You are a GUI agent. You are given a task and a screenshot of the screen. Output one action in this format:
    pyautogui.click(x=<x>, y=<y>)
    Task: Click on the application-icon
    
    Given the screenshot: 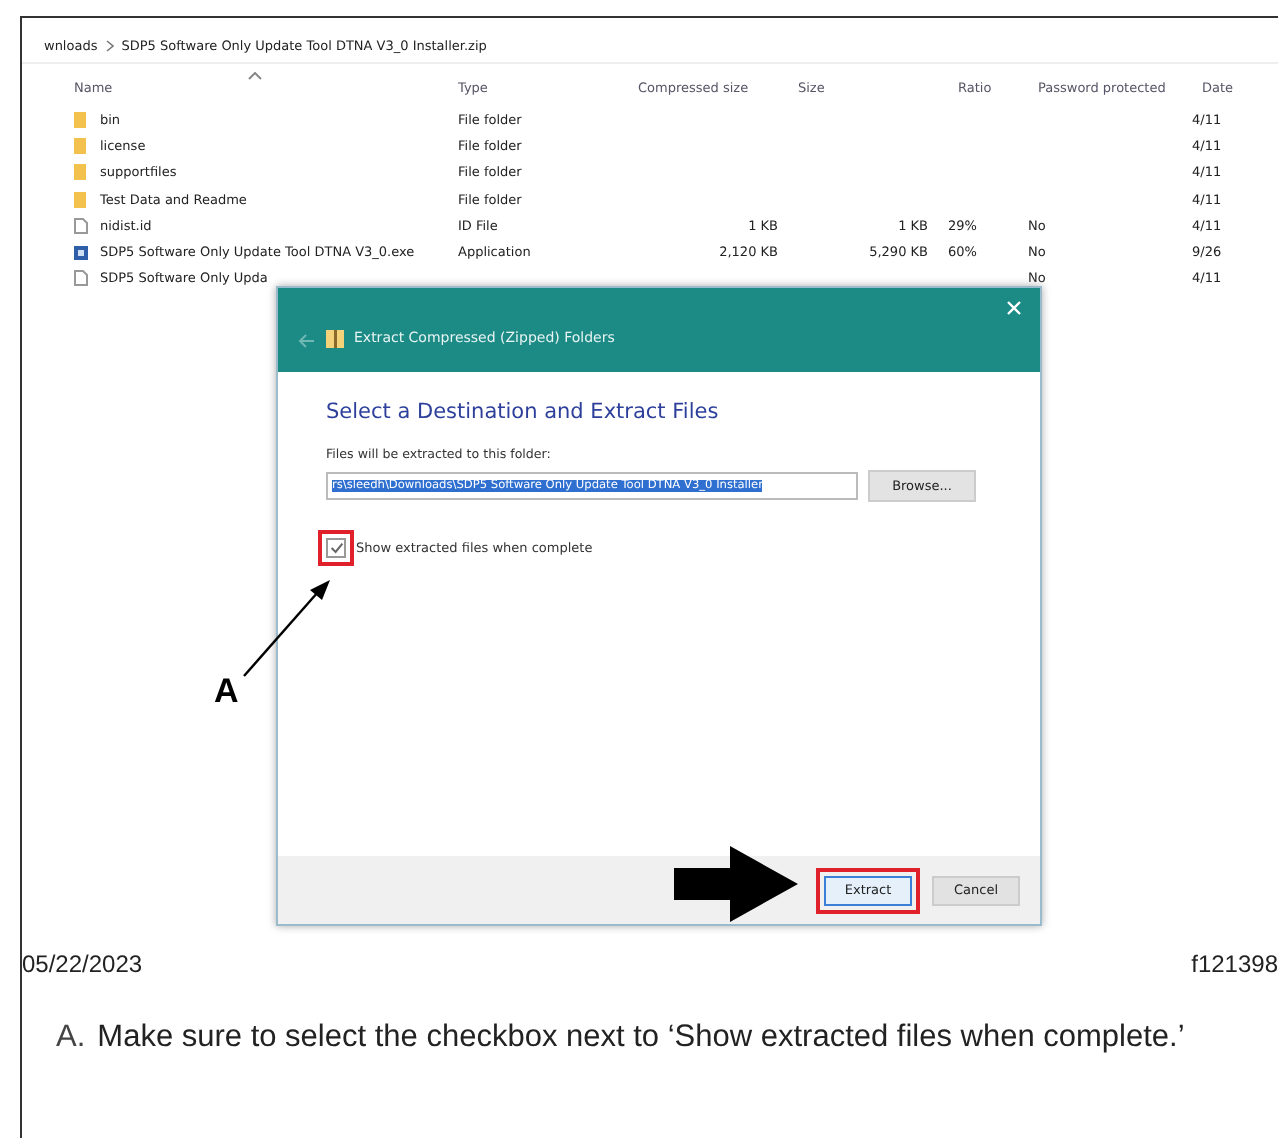 What is the action you would take?
    pyautogui.click(x=81, y=252)
    